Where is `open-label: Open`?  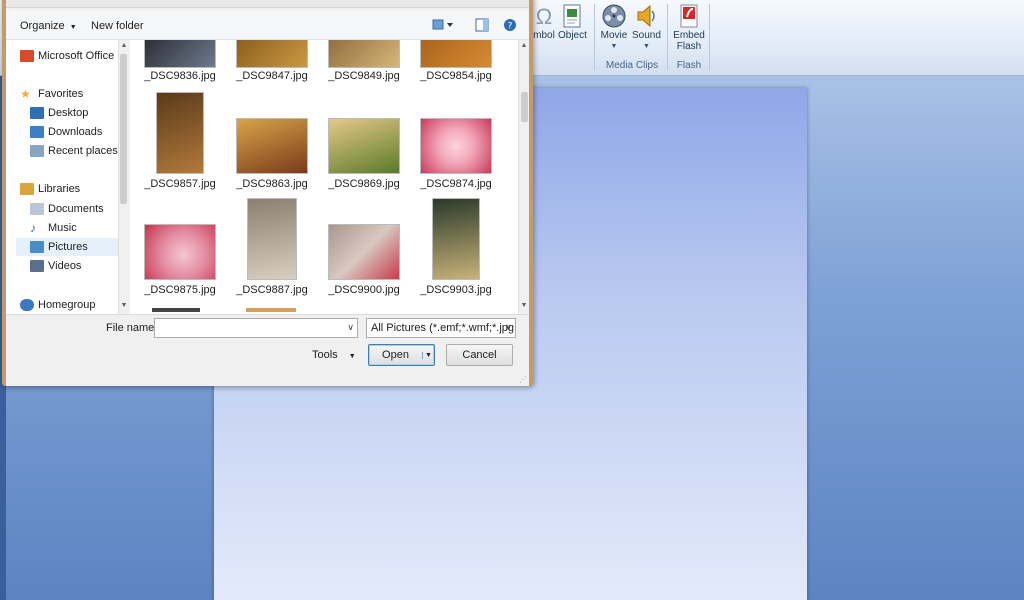
open-label: Open is located at coordinates (395, 355).